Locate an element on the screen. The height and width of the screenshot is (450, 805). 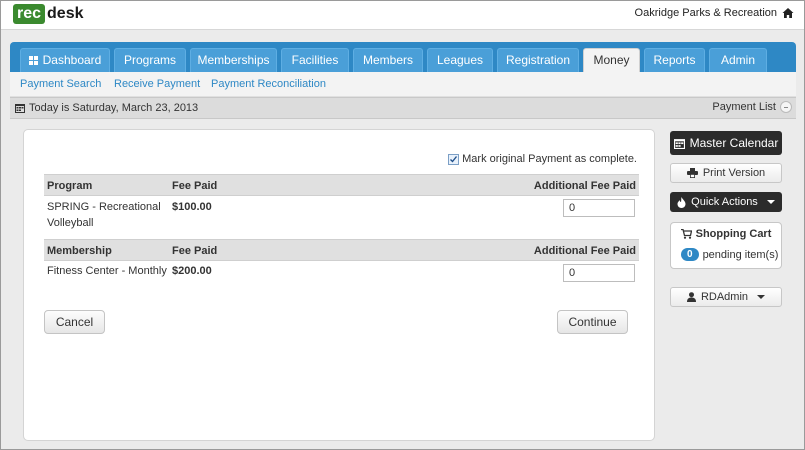
tab-memberships: Memberships is located at coordinates (233, 60).